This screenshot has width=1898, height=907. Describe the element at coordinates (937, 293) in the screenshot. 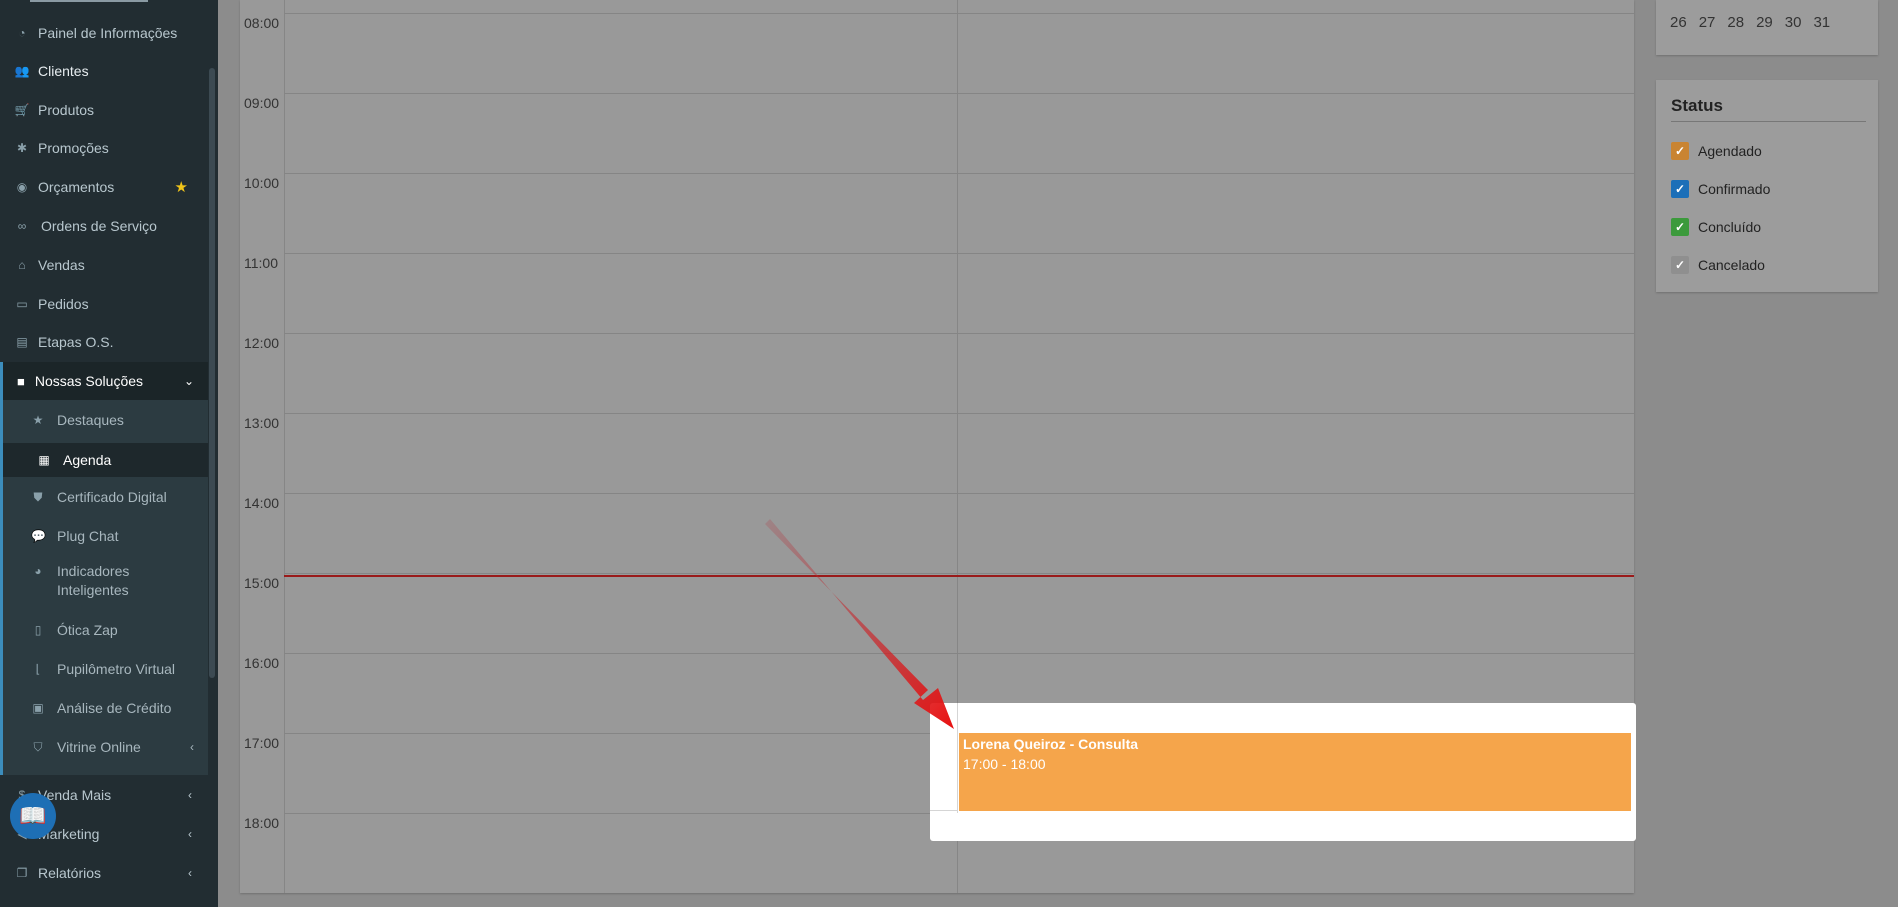

I see `hour-row: 11:00` at that location.